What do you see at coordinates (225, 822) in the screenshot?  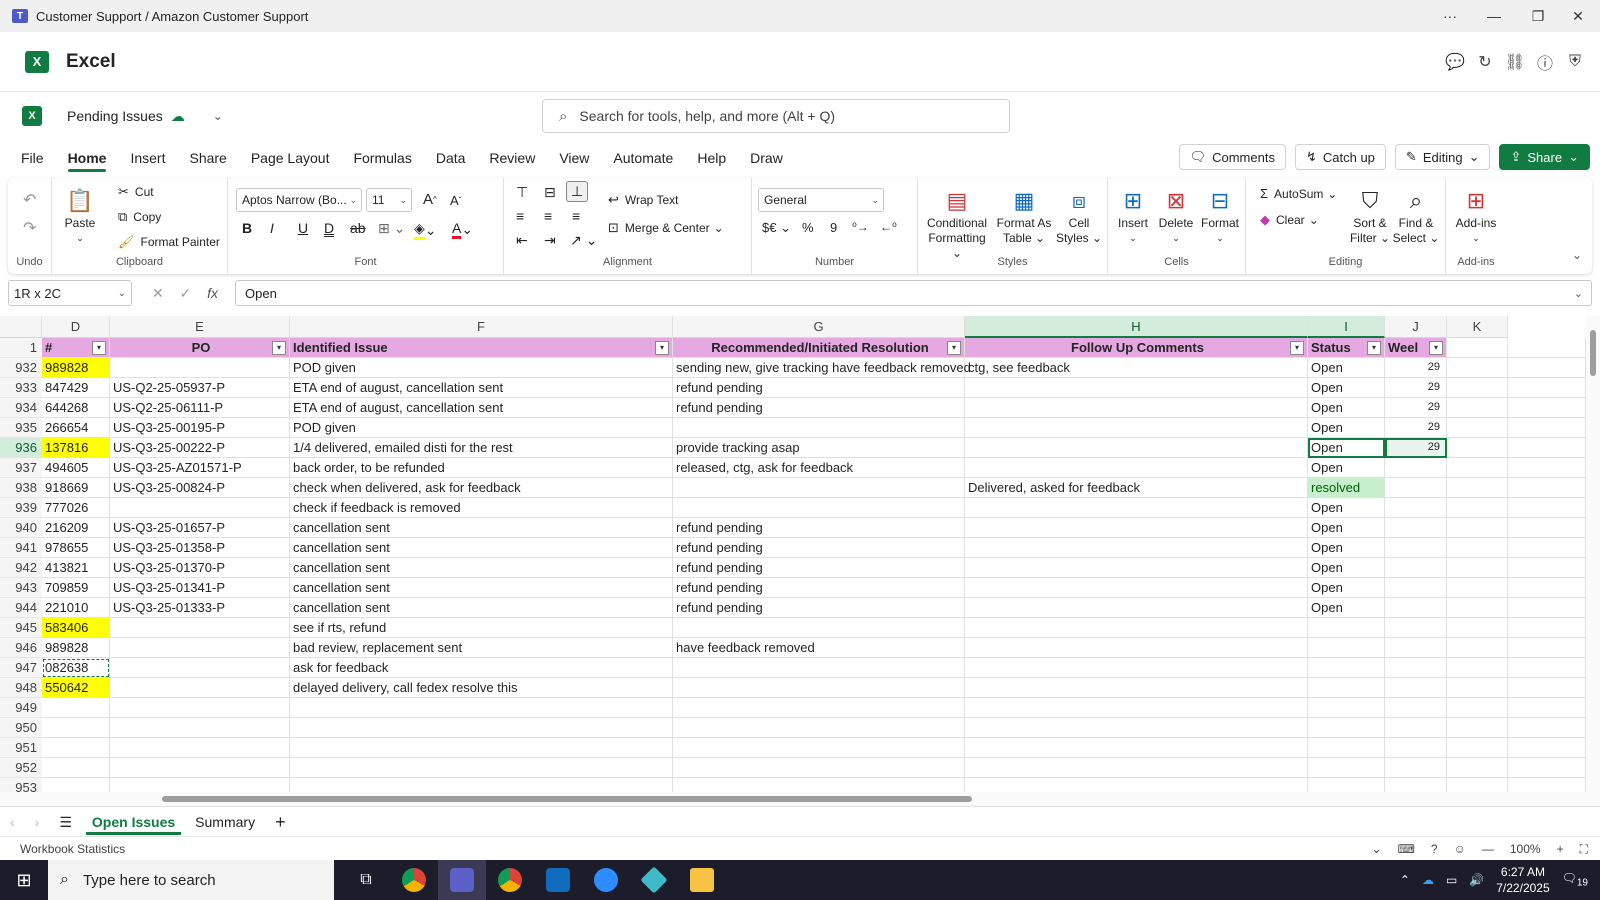 I see `sheet-tab-summary: Summary` at bounding box center [225, 822].